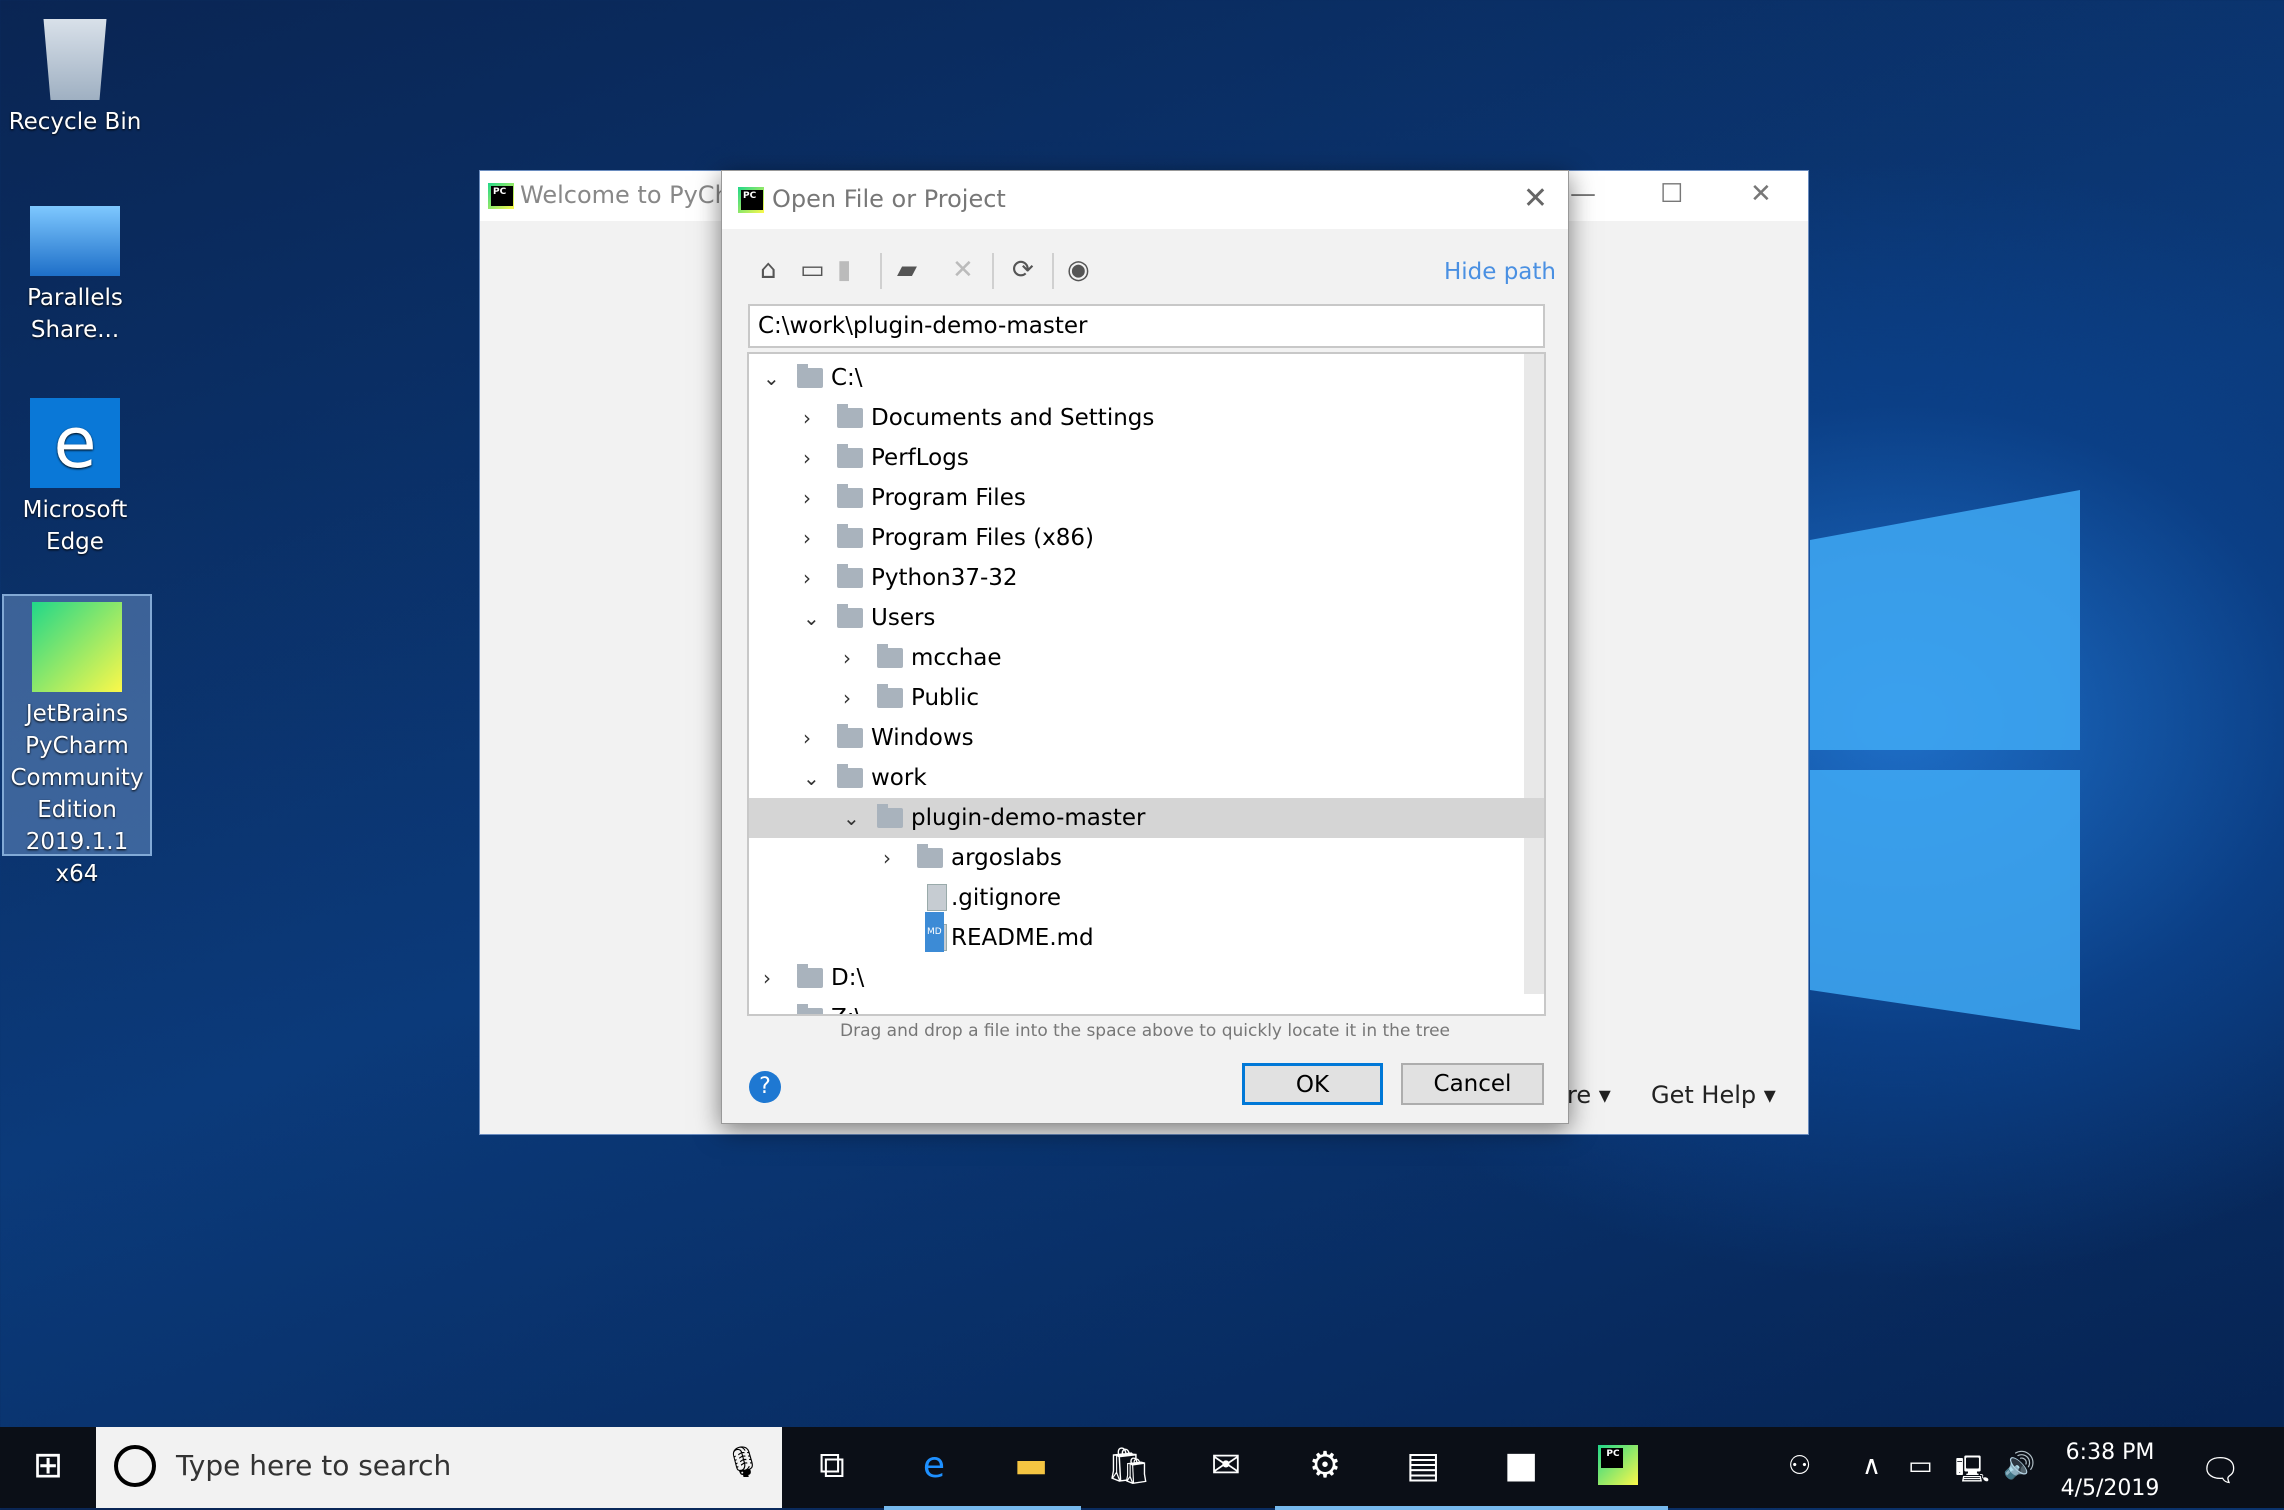  I want to click on monitor-icon, so click(75, 241).